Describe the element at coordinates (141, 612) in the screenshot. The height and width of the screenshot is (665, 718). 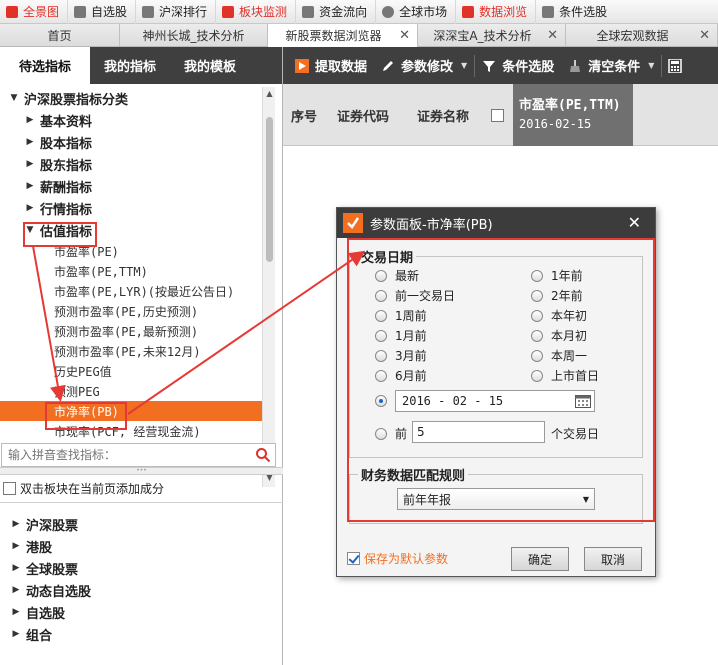
I see `sector-group: ▶ 自选股` at that location.